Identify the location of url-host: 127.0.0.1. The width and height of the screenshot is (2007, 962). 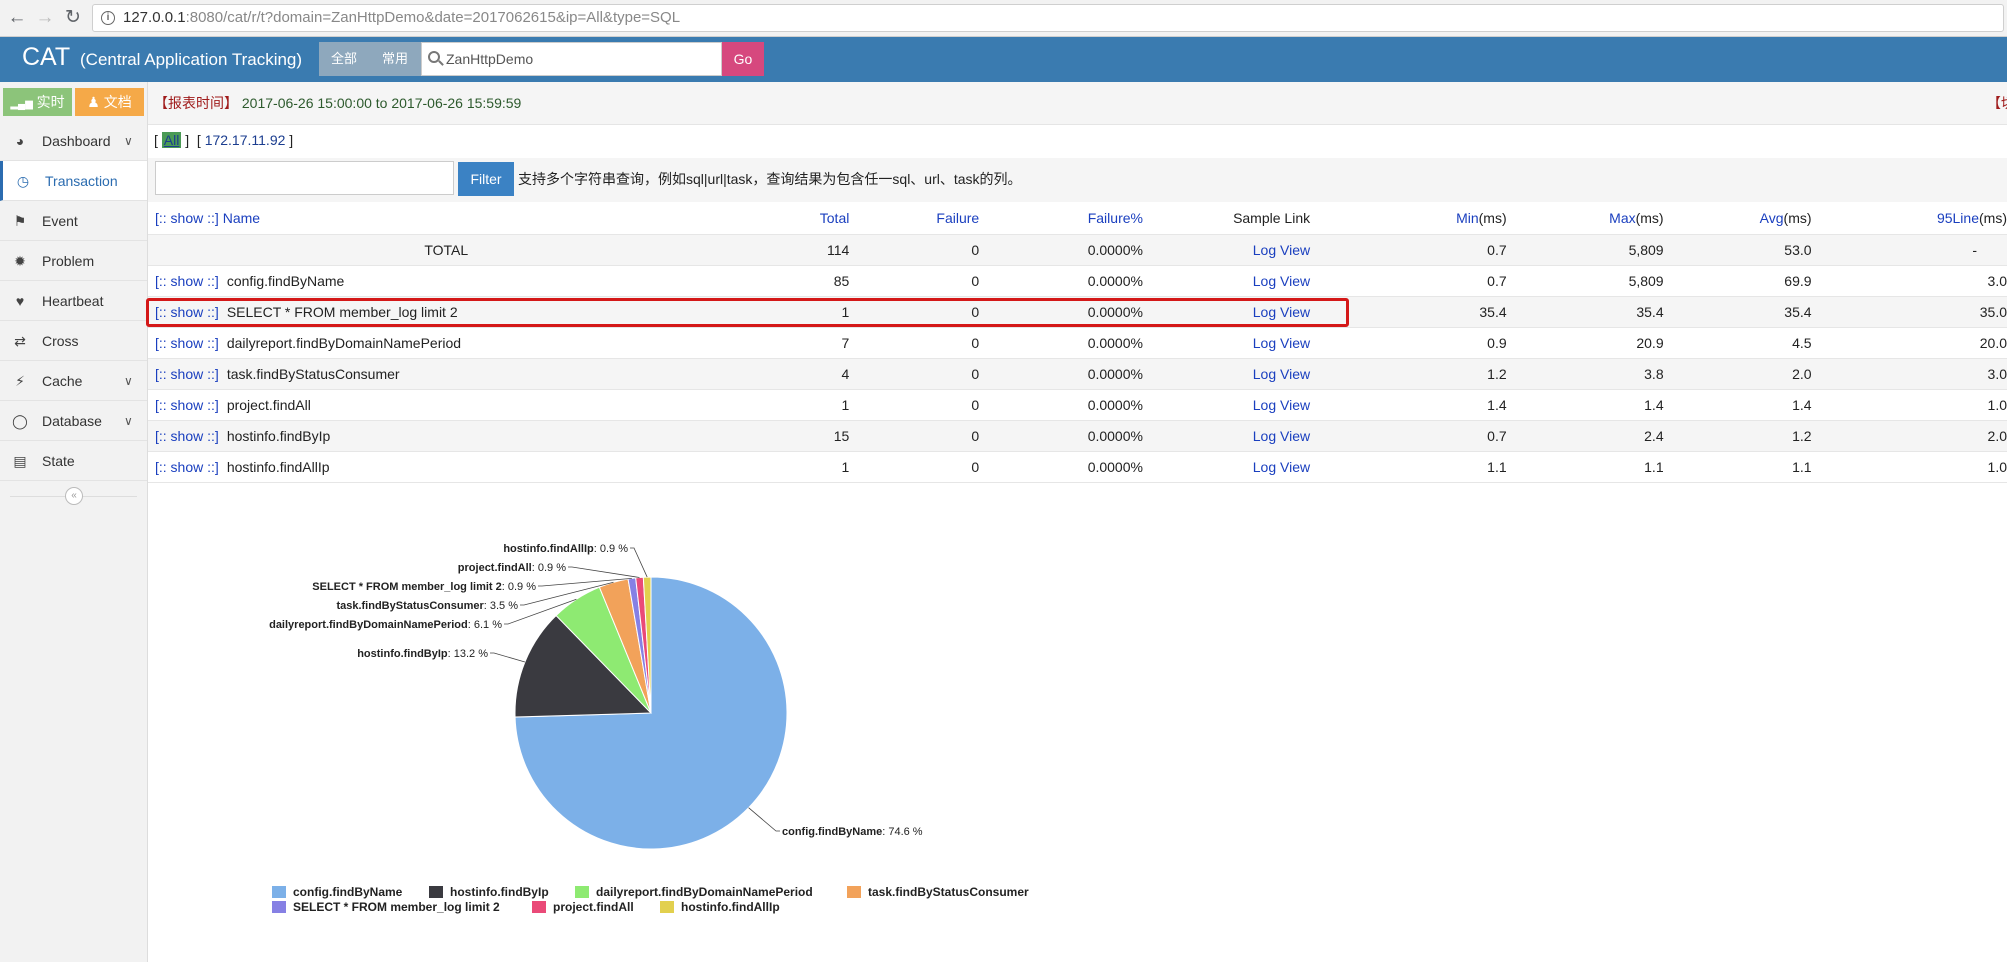
(154, 17).